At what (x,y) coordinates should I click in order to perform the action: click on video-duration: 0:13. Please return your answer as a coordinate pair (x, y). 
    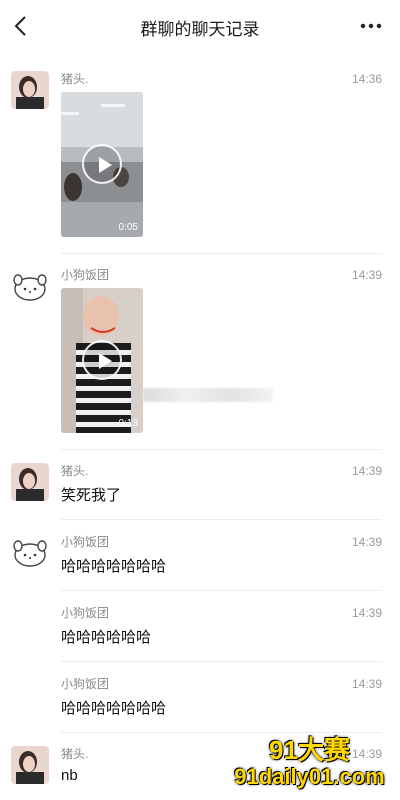
    Looking at the image, I should click on (128, 423).